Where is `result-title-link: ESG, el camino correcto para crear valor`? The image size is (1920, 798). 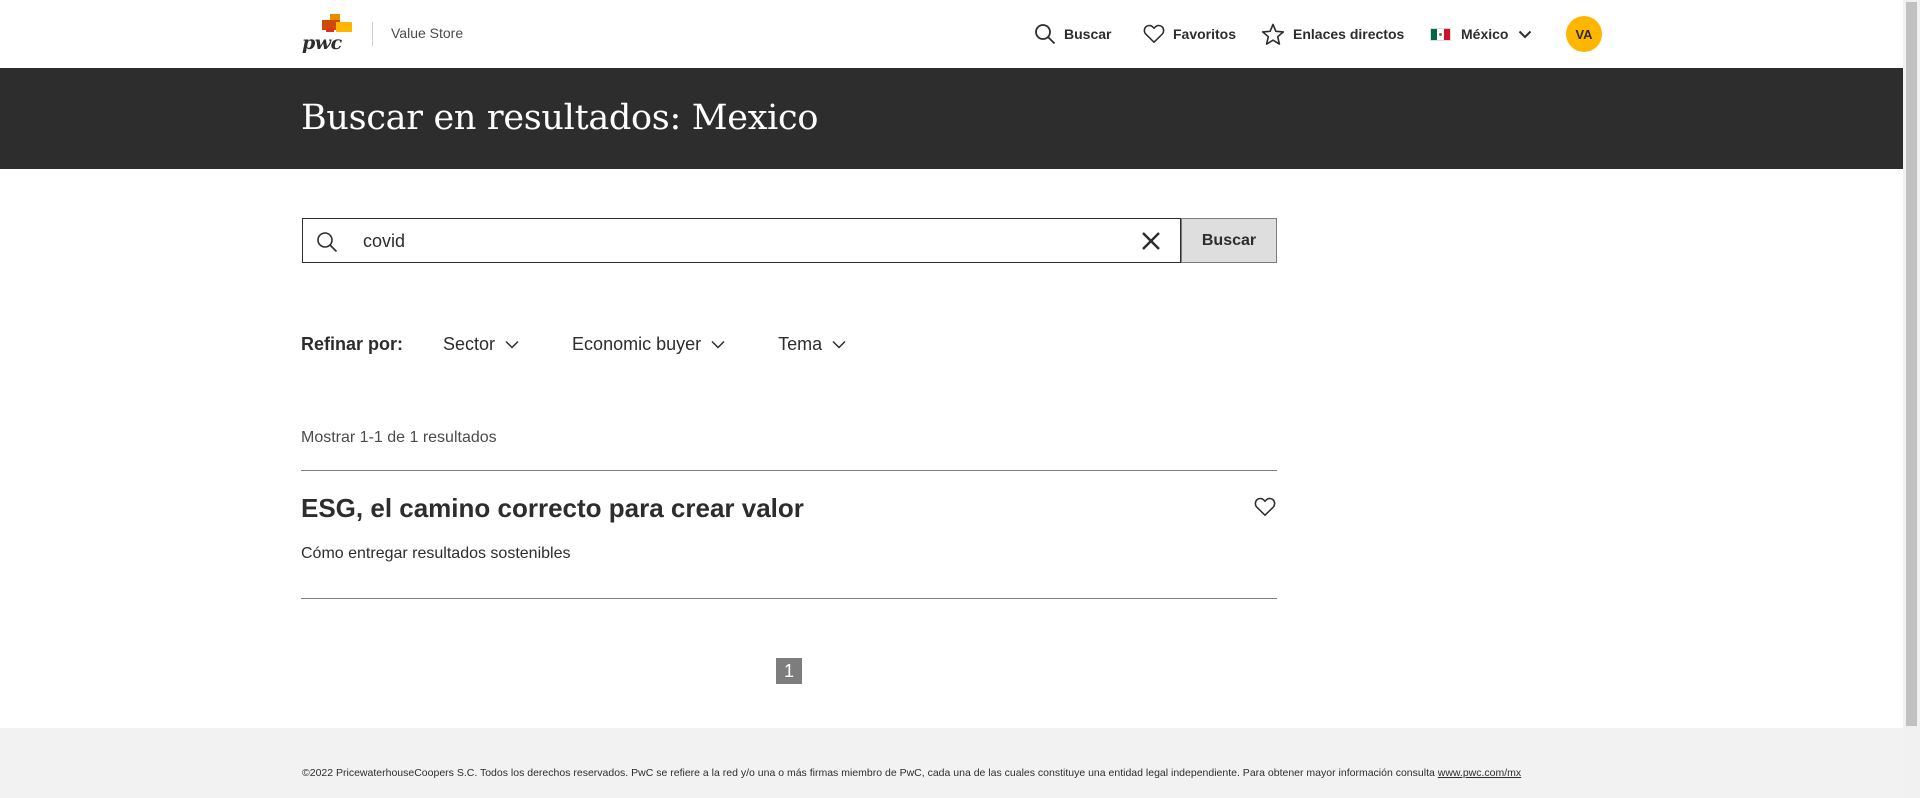 result-title-link: ESG, el camino correcto para crear valor is located at coordinates (552, 508).